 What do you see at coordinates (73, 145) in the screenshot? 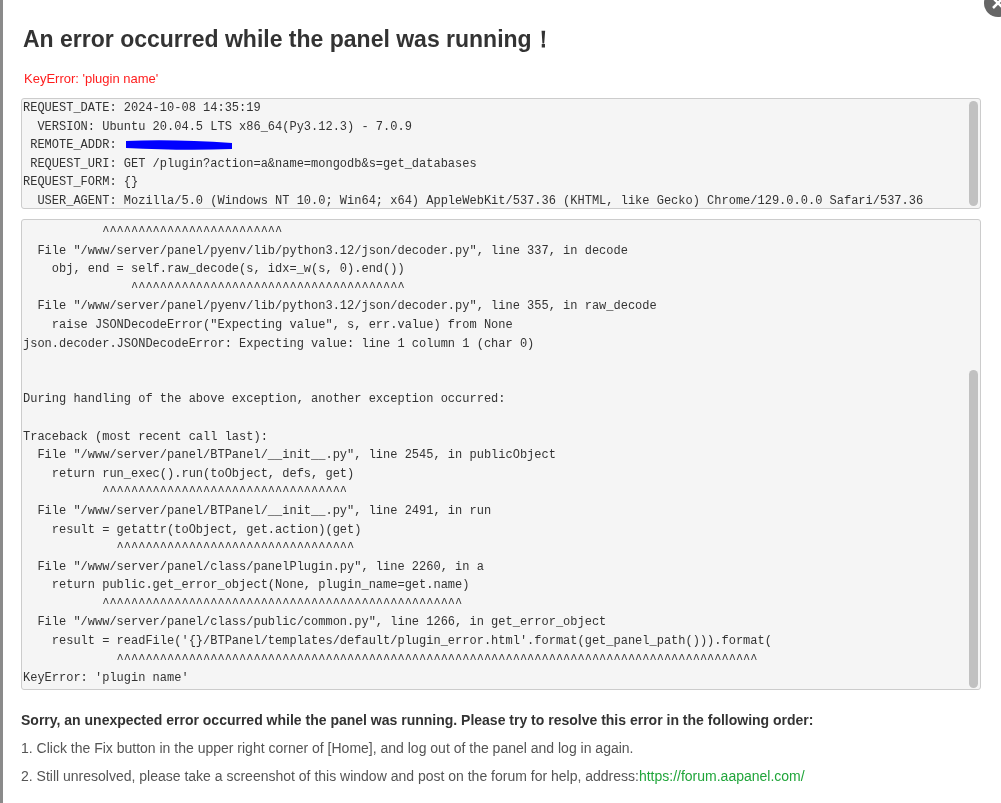
I see `info-line: REMOTE_ADDR:` at bounding box center [73, 145].